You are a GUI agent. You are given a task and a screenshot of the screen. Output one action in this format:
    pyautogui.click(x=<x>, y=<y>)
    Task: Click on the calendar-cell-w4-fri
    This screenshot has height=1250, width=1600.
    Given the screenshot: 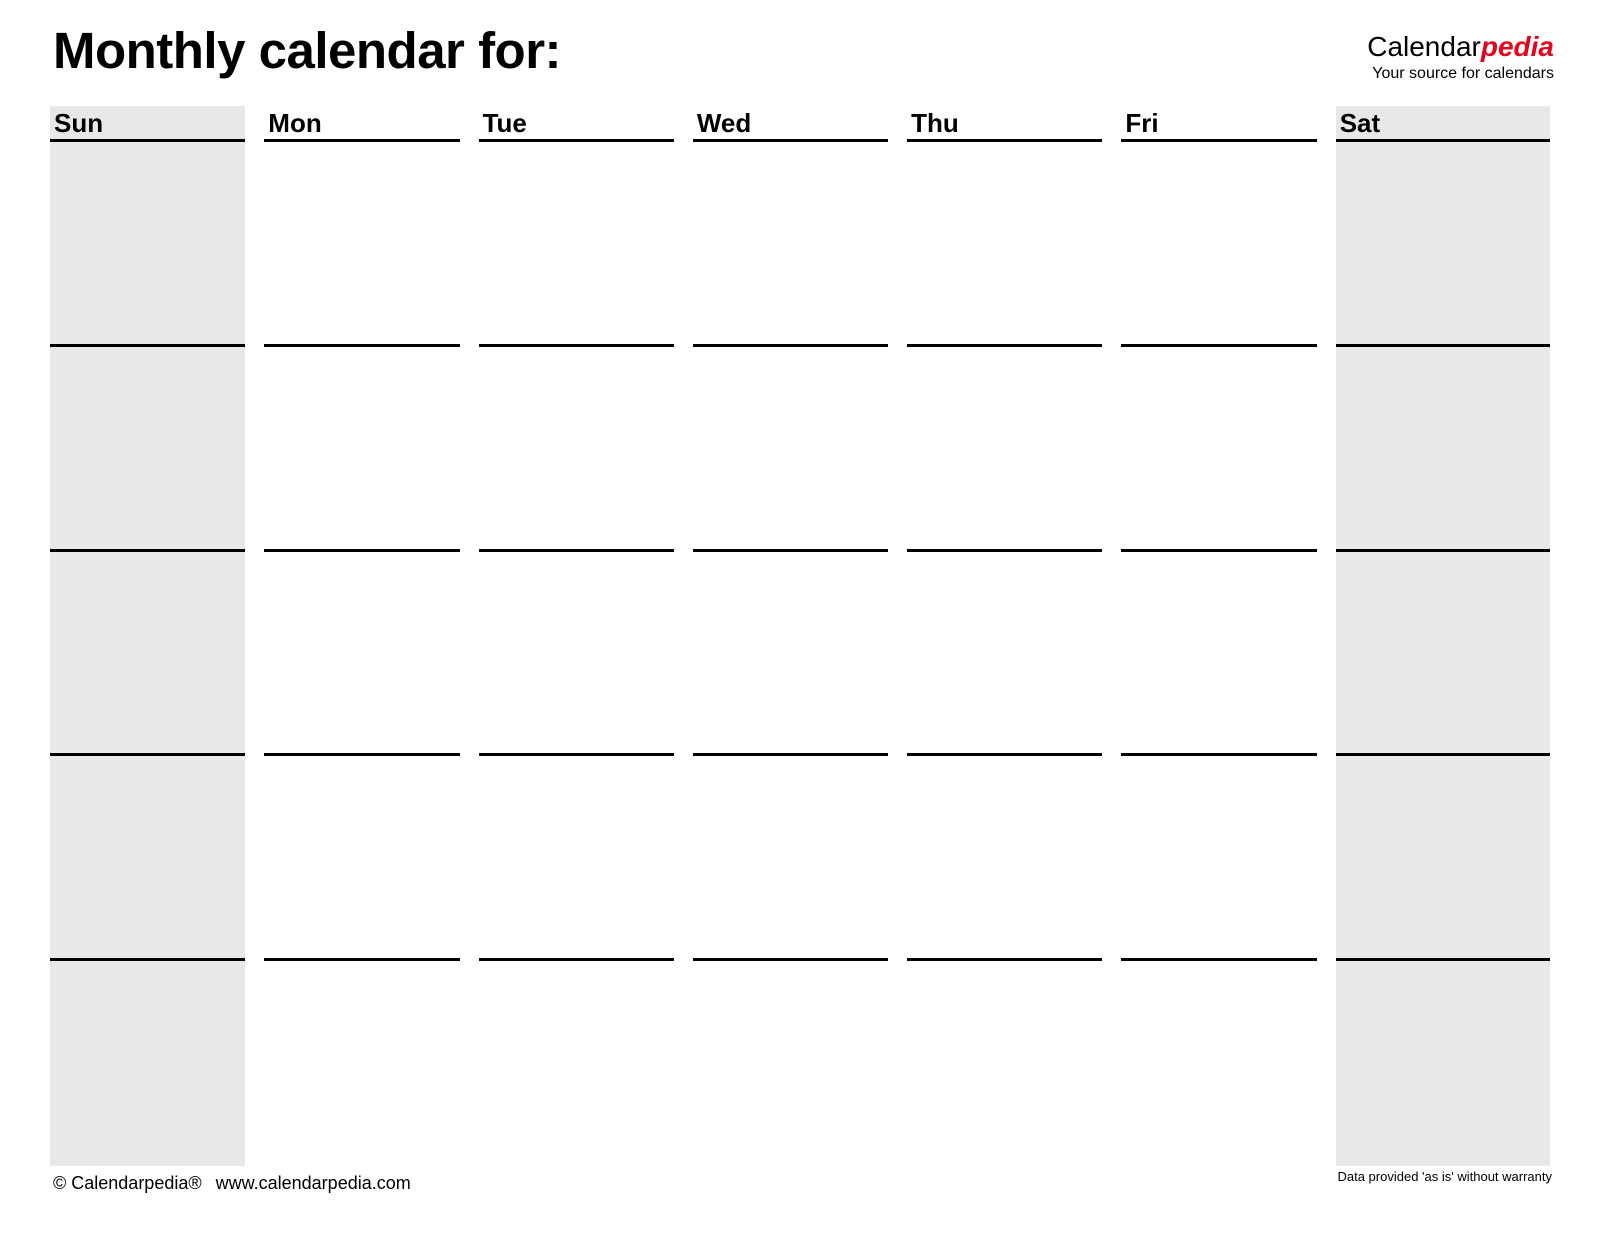 What is the action you would take?
    pyautogui.click(x=1228, y=859)
    